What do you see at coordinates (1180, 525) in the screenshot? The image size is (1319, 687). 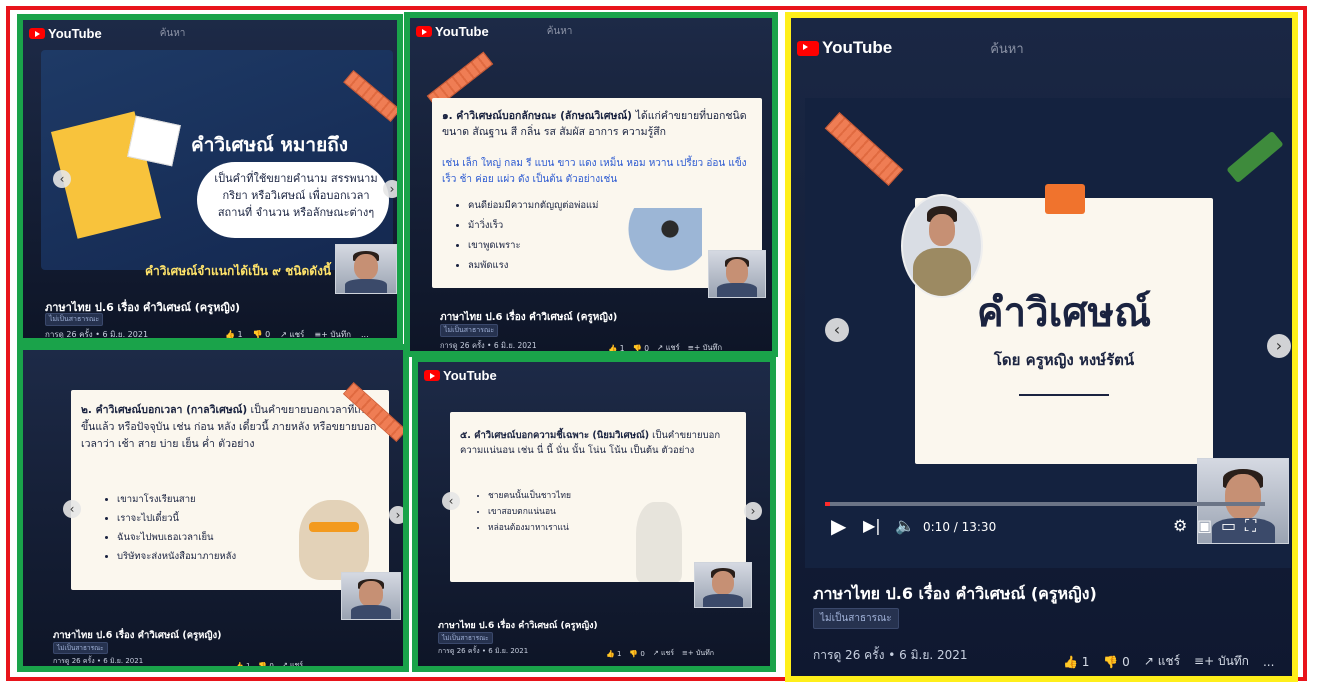 I see `settings-gear-icon: ⚙` at bounding box center [1180, 525].